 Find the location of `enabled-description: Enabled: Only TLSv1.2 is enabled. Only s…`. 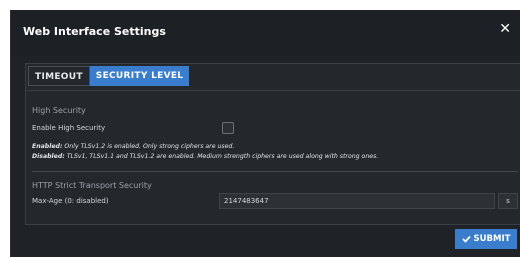

enabled-description: Enabled: Only TLSv1.2 is enabled. Only s… is located at coordinates (133, 146).